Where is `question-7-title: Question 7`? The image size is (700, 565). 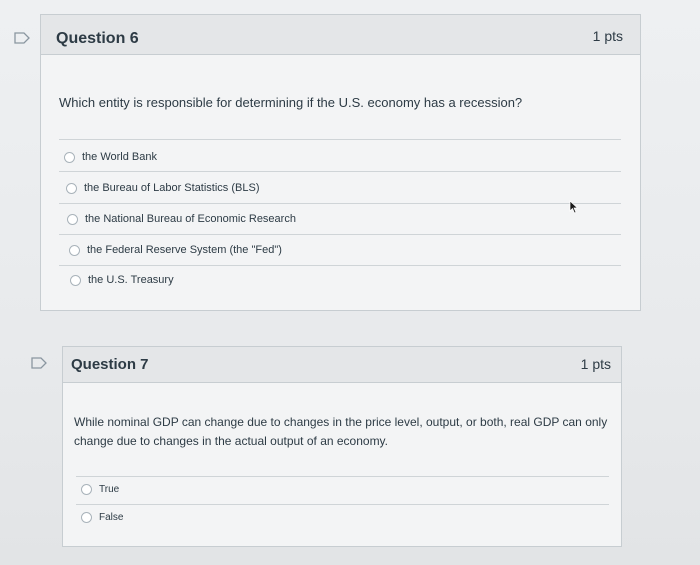
question-7-title: Question 7 is located at coordinates (110, 364).